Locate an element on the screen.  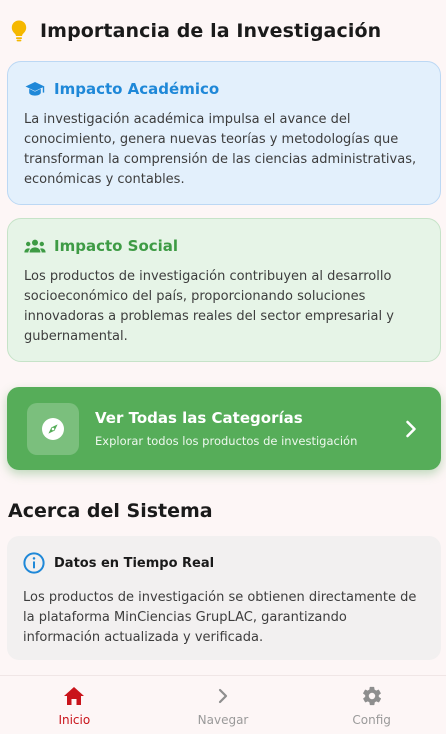
importance-header: Importancia de la Investigación is located at coordinates (194, 31).